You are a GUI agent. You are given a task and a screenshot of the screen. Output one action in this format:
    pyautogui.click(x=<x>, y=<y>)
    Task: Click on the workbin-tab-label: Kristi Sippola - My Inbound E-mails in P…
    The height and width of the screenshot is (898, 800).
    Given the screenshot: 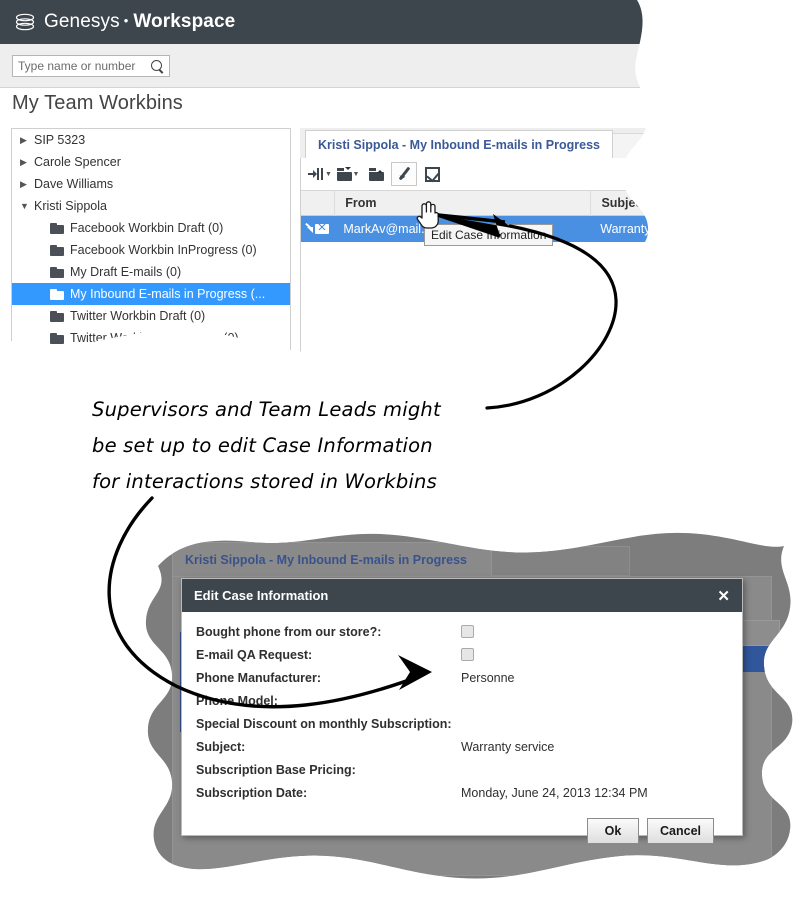 What is the action you would take?
    pyautogui.click(x=459, y=144)
    